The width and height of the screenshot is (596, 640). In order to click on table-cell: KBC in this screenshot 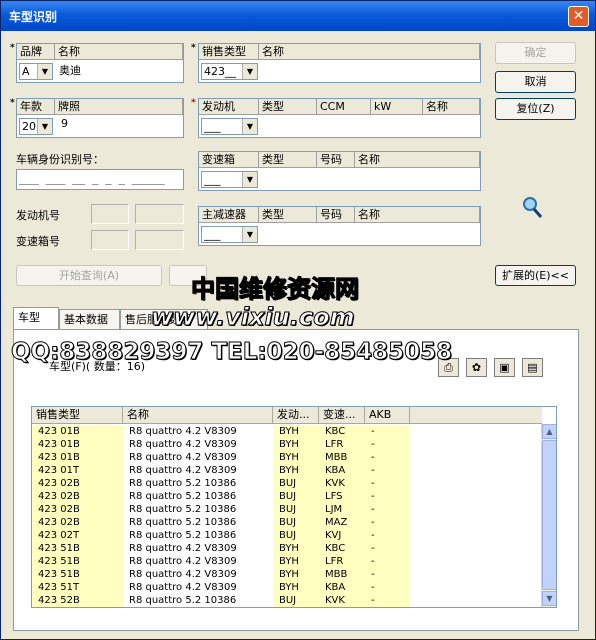, I will do `click(342, 548)`.